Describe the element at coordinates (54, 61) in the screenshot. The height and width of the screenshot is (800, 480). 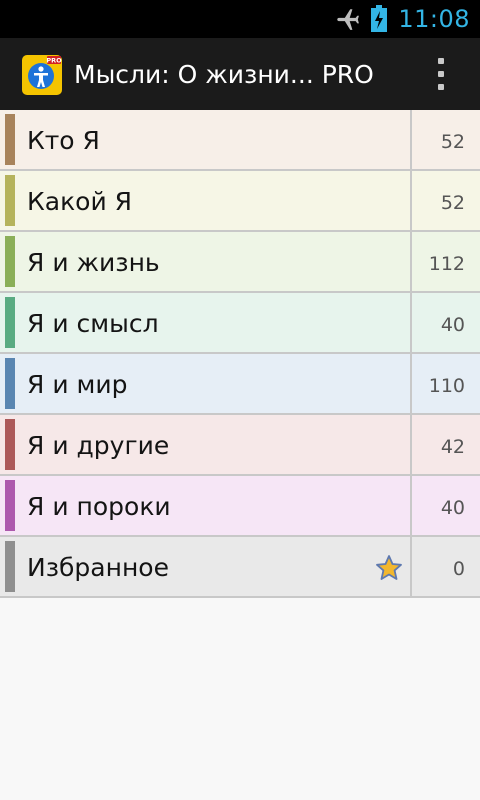
I see `app-icon-badge: PRO` at that location.